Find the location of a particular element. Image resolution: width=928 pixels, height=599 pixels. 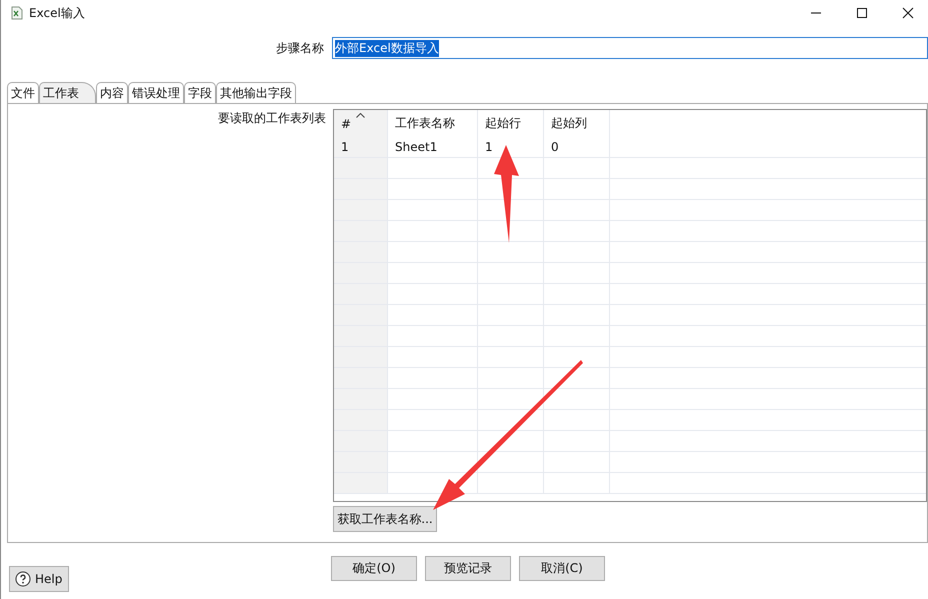

sheet-list-label: 要读取的工作表列表 is located at coordinates (271, 118).